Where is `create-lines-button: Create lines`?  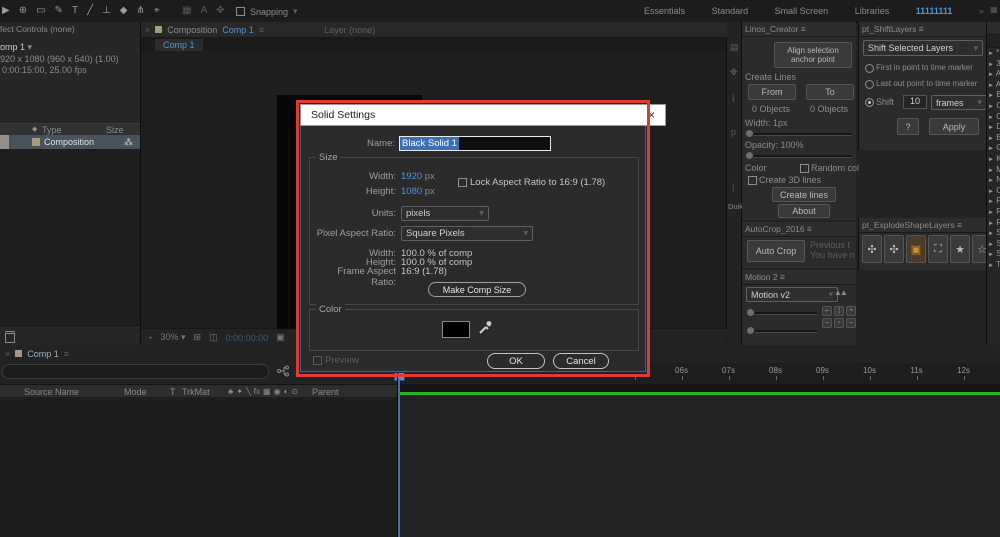 create-lines-button: Create lines is located at coordinates (804, 194).